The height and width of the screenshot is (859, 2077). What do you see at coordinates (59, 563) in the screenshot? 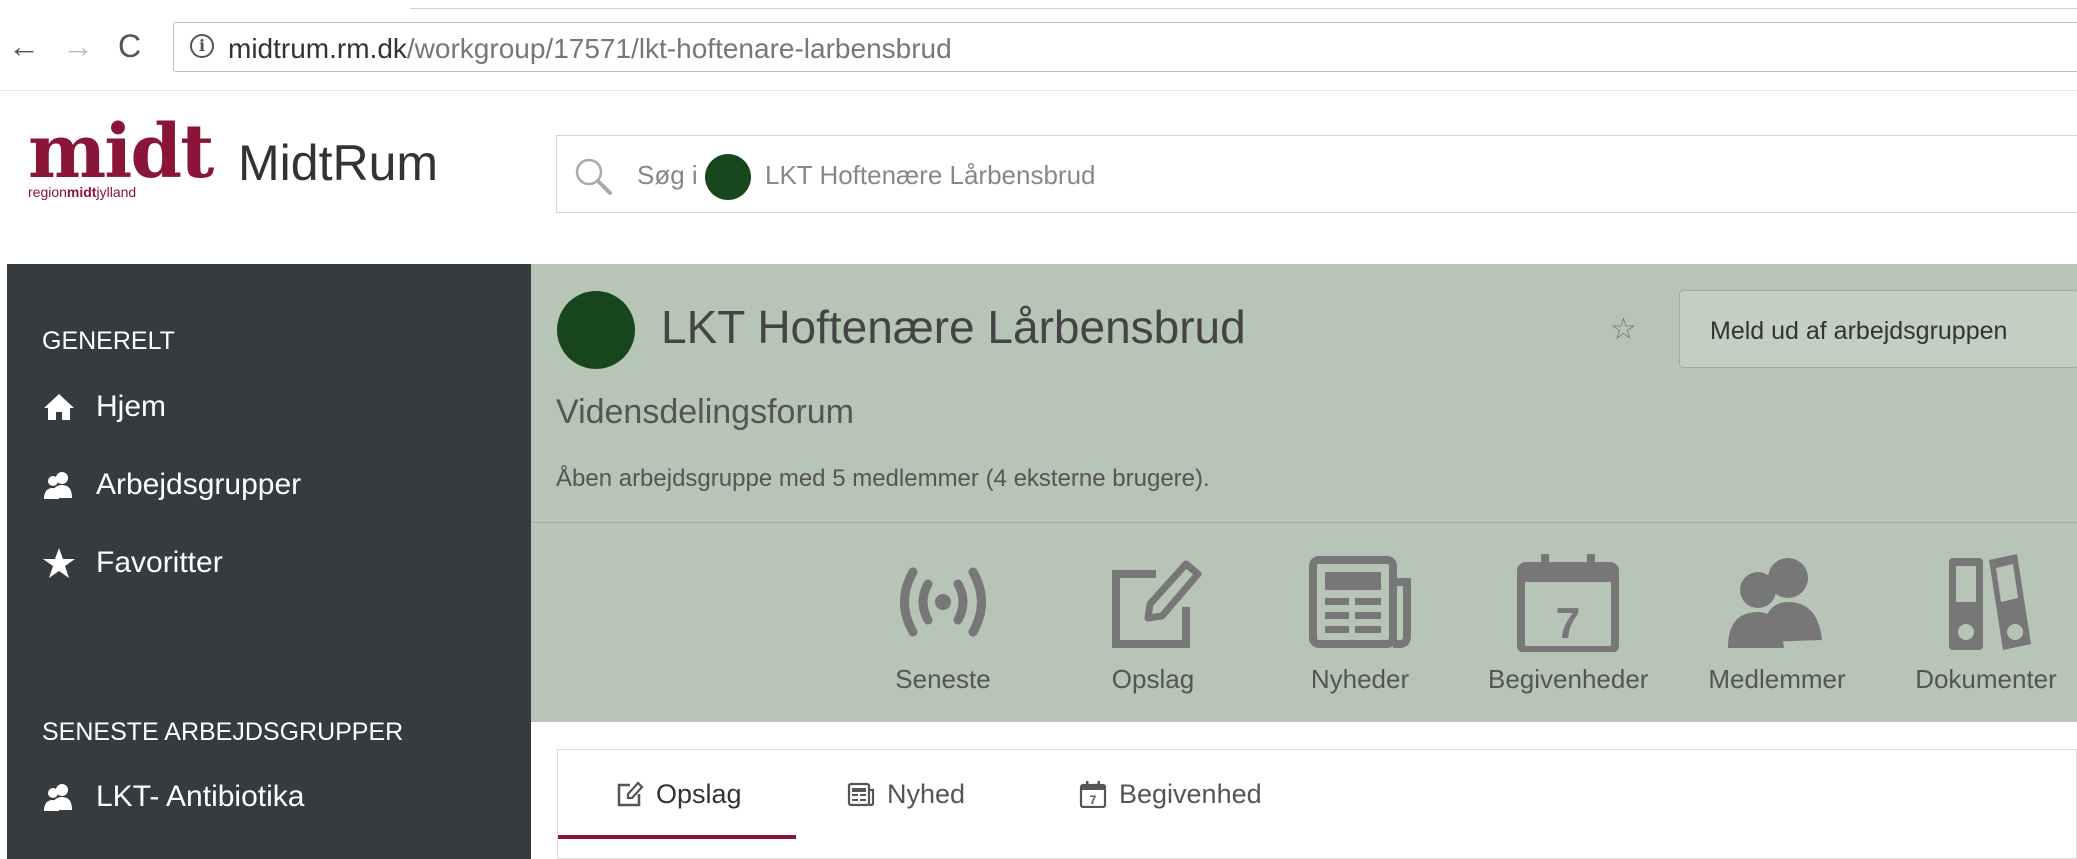
I see `star-icon` at bounding box center [59, 563].